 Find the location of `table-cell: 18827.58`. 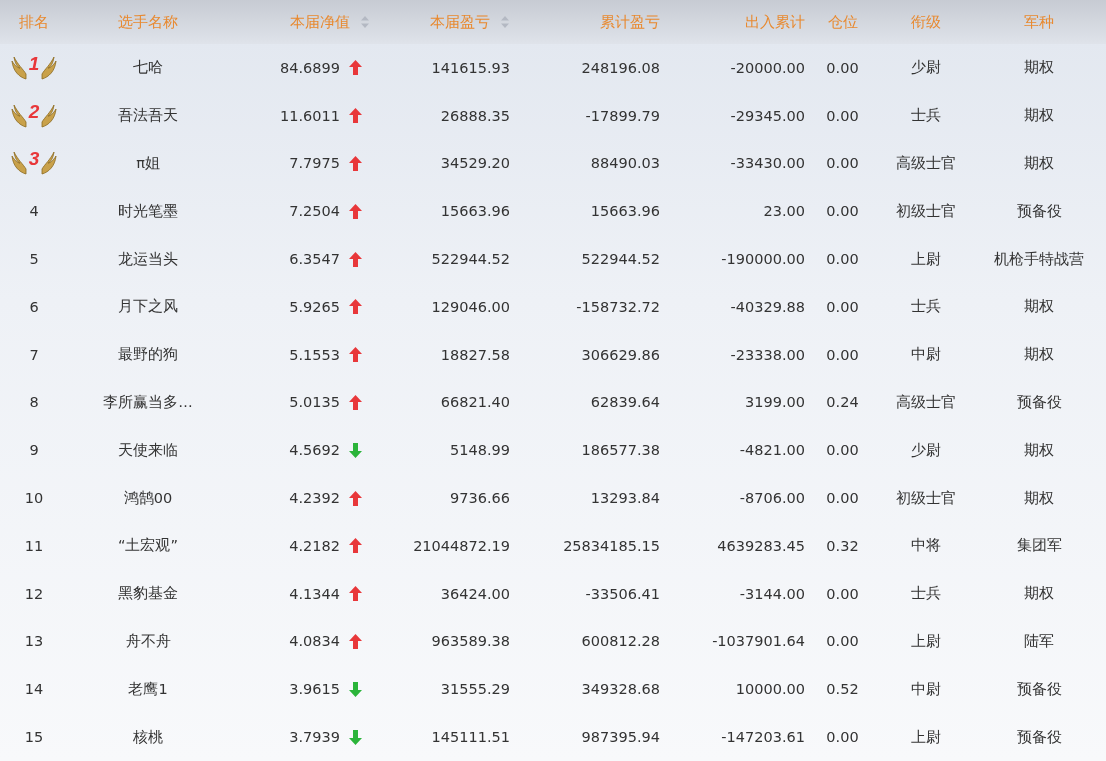

table-cell: 18827.58 is located at coordinates (475, 354).